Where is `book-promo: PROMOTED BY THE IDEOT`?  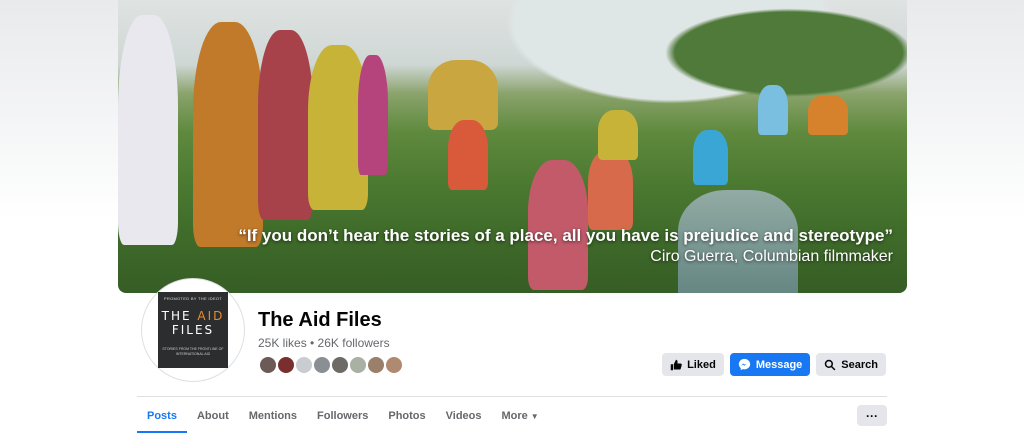
book-promo: PROMOTED BY THE IDEOT is located at coordinates (193, 298).